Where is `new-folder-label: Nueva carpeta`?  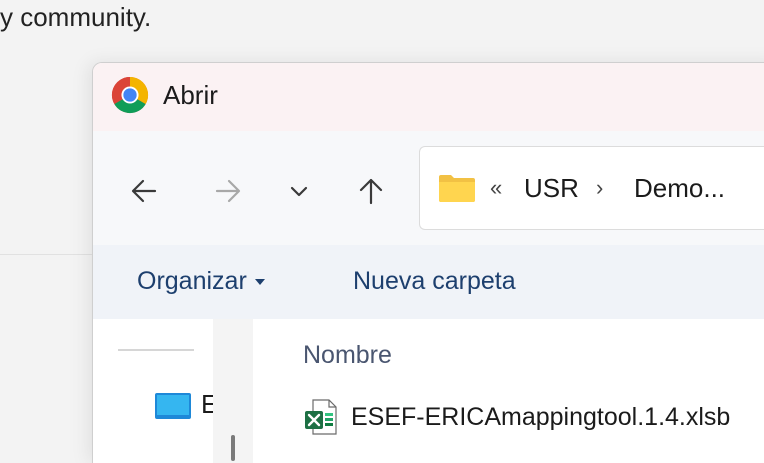 new-folder-label: Nueva carpeta is located at coordinates (434, 281).